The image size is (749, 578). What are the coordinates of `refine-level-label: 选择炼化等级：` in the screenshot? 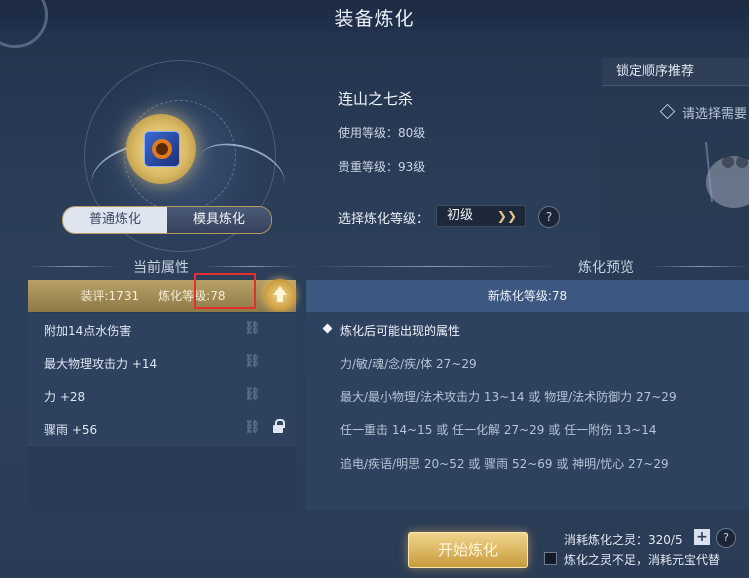 It's located at (384, 219).